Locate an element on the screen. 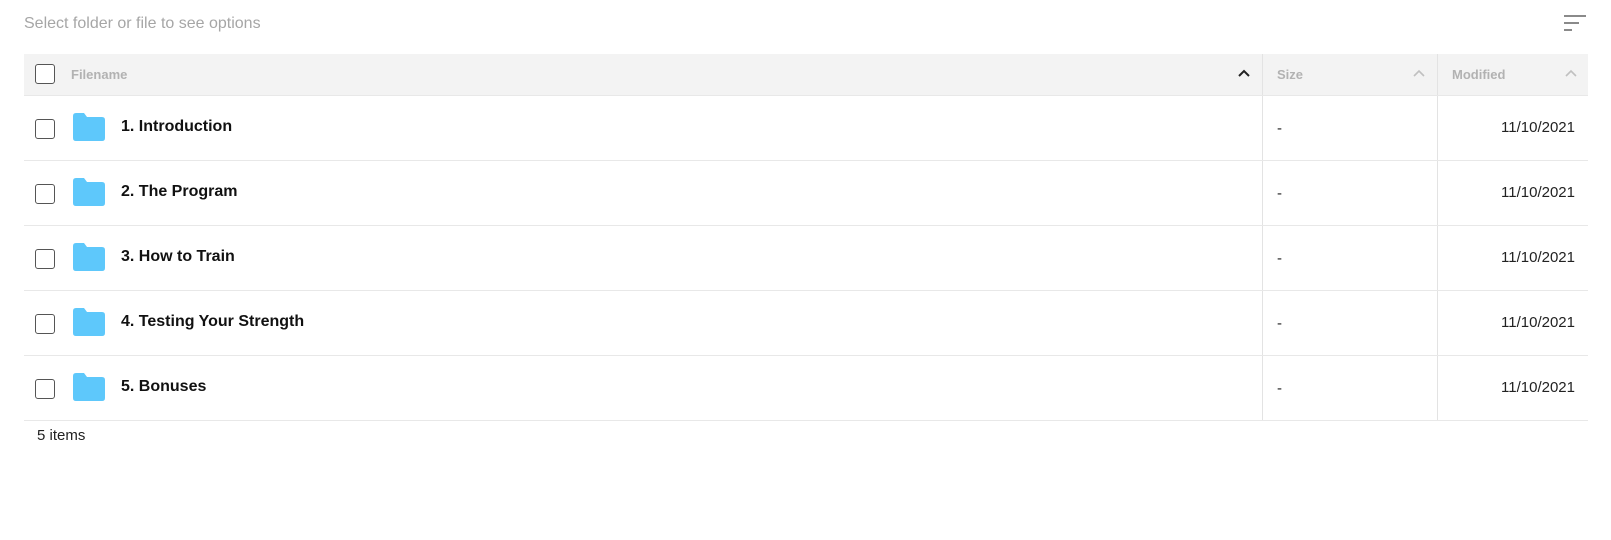 The width and height of the screenshot is (1611, 540). table-header: Filename Size Modified is located at coordinates (806, 75).